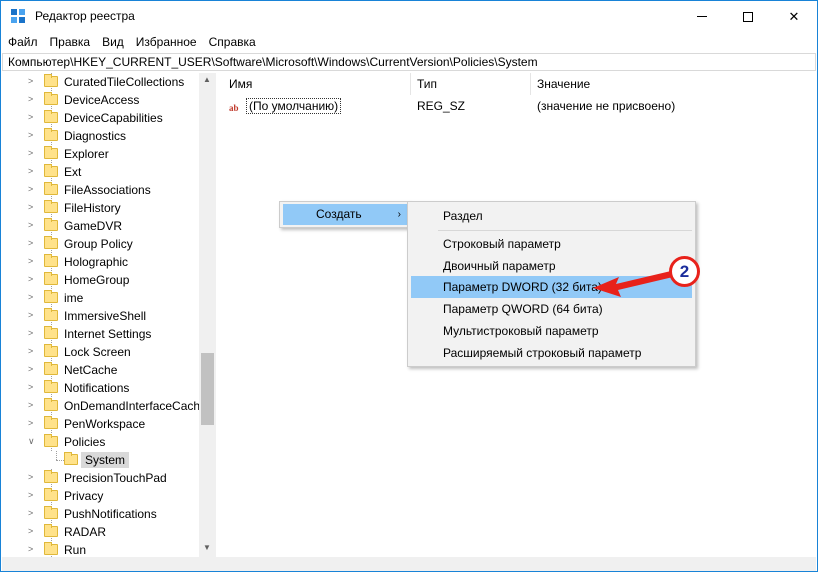 The width and height of the screenshot is (818, 572). I want to click on tree-item: System, so click(101, 460).